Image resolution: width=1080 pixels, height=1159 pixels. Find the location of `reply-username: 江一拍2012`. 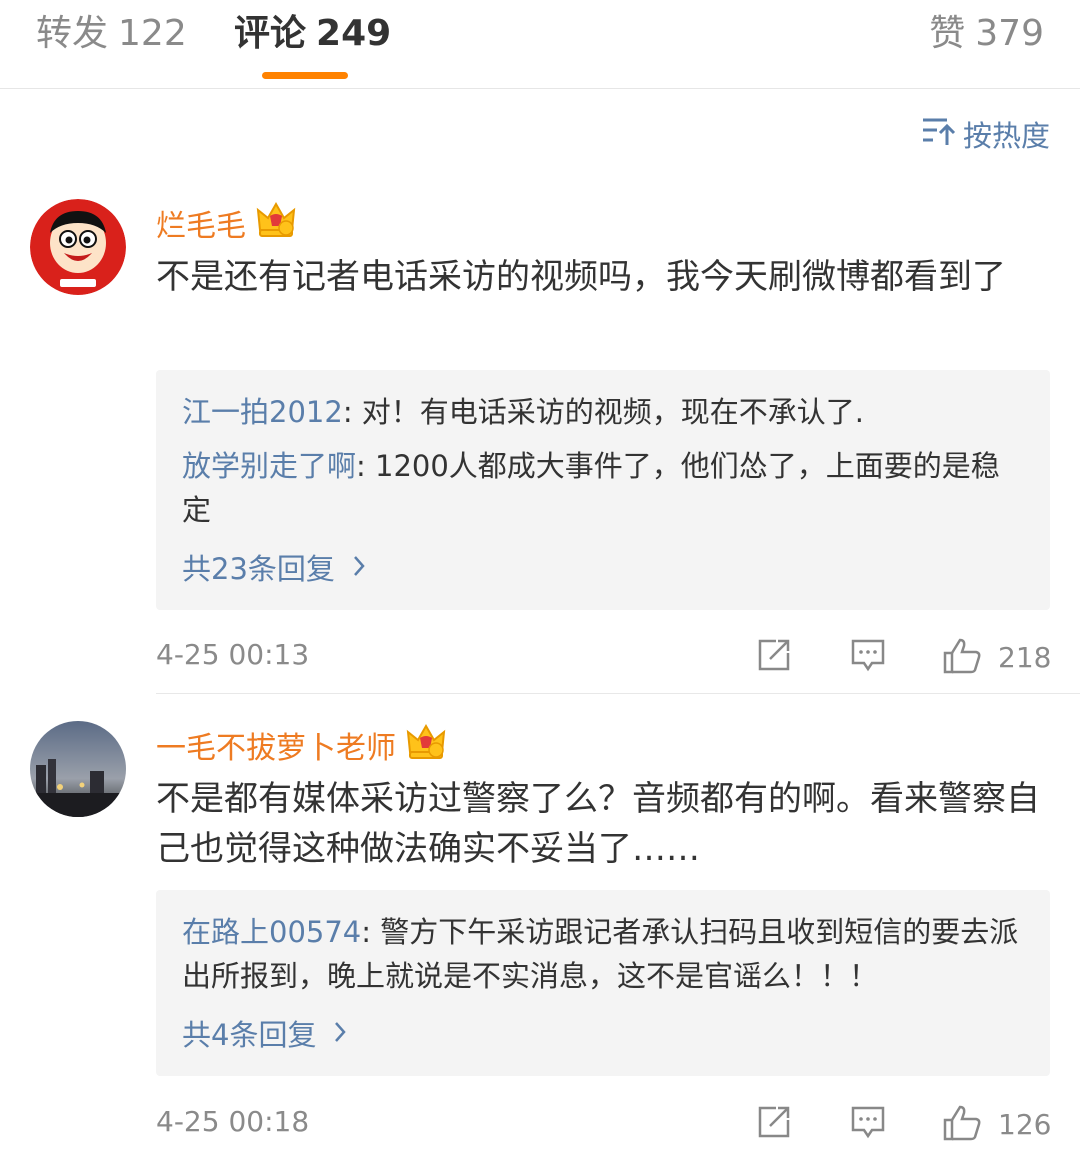

reply-username: 江一拍2012 is located at coordinates (262, 412).